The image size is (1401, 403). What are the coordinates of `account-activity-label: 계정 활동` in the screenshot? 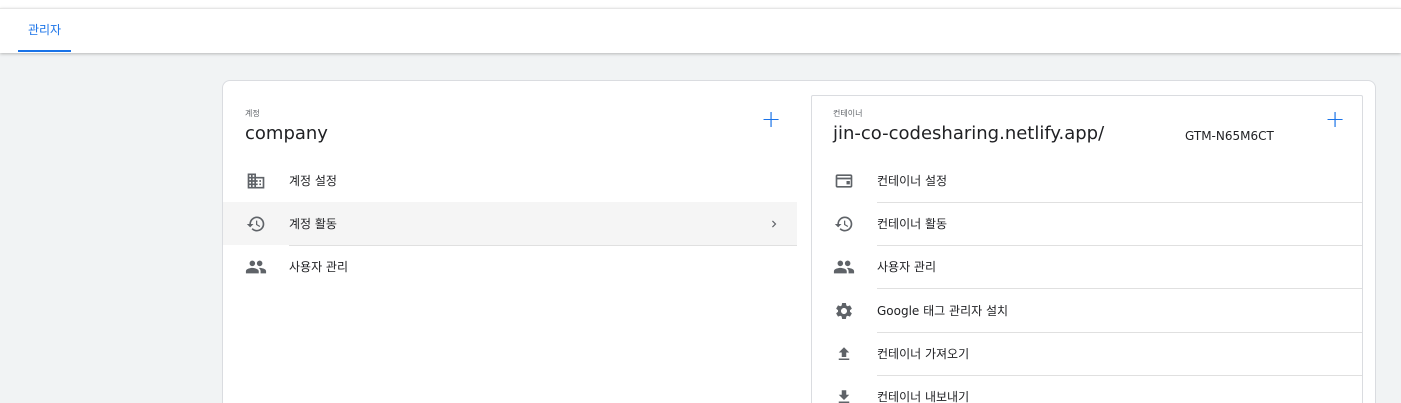 It's located at (313, 224).